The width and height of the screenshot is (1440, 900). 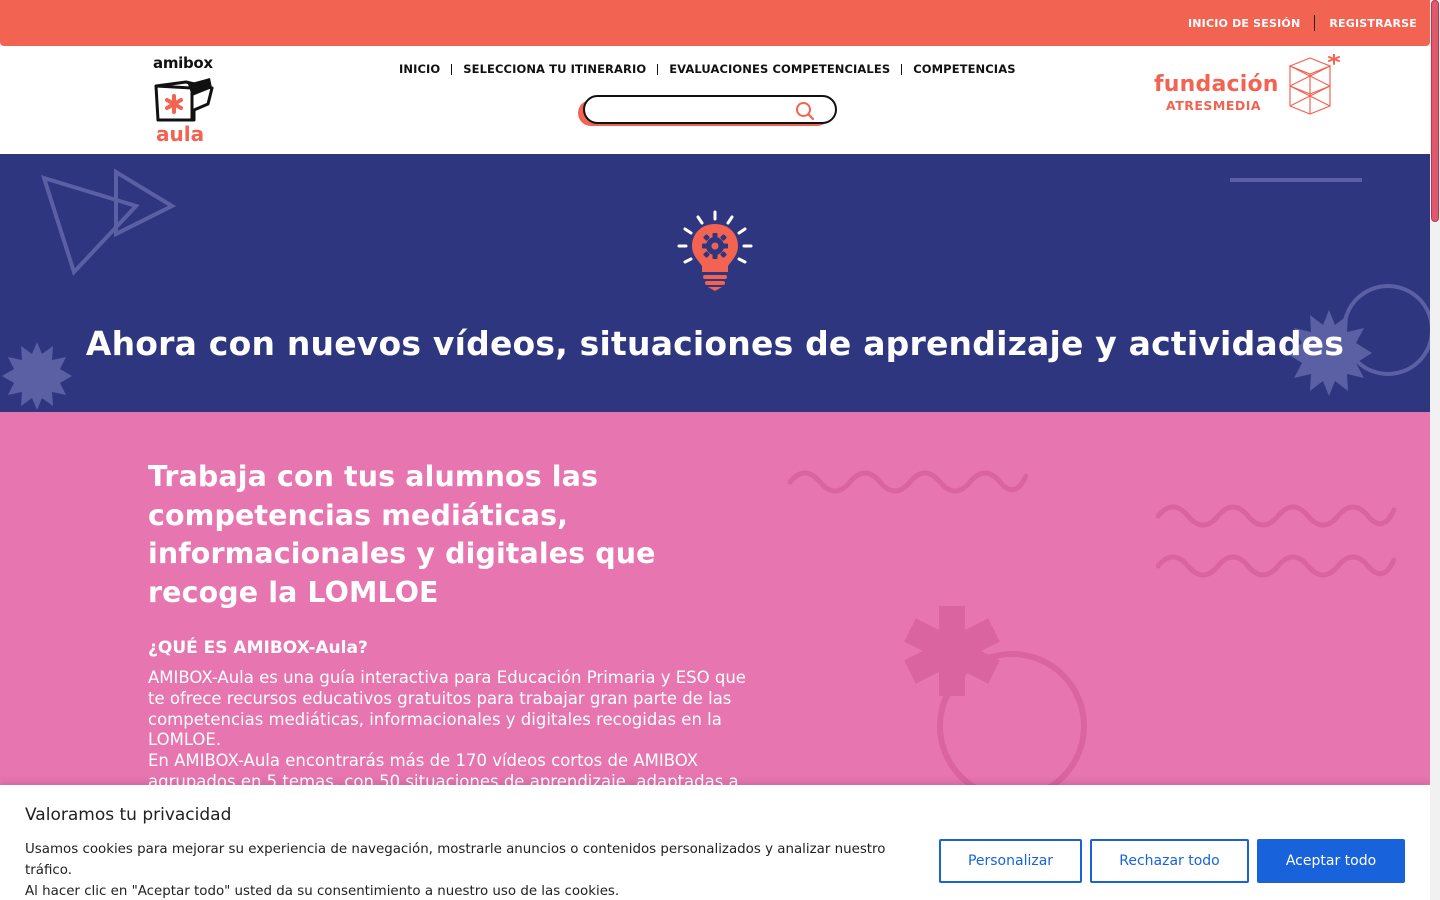 I want to click on search-box, so click(x=710, y=109).